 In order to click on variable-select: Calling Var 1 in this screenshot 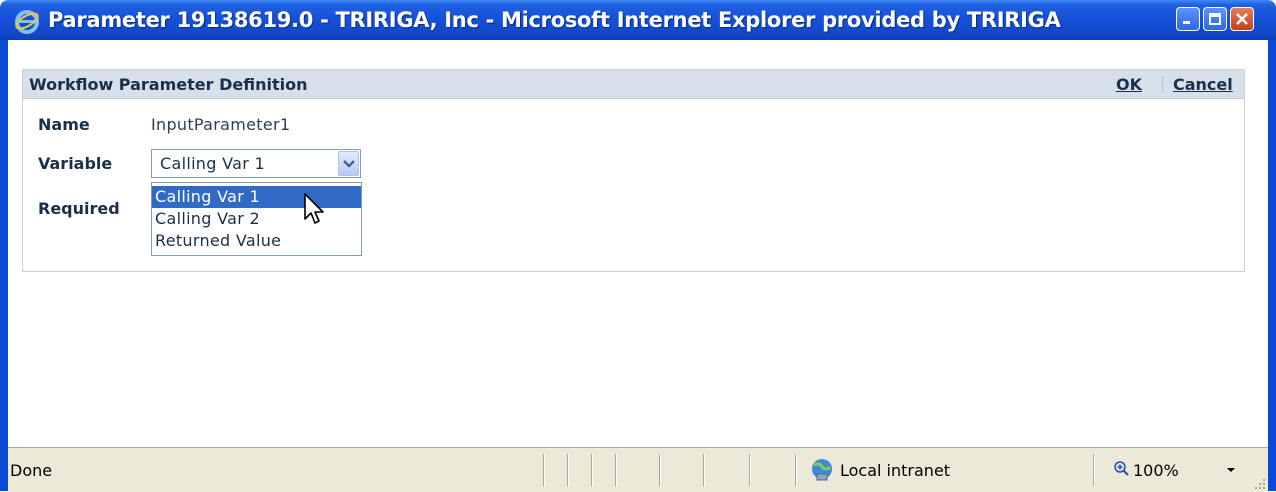, I will do `click(256, 163)`.